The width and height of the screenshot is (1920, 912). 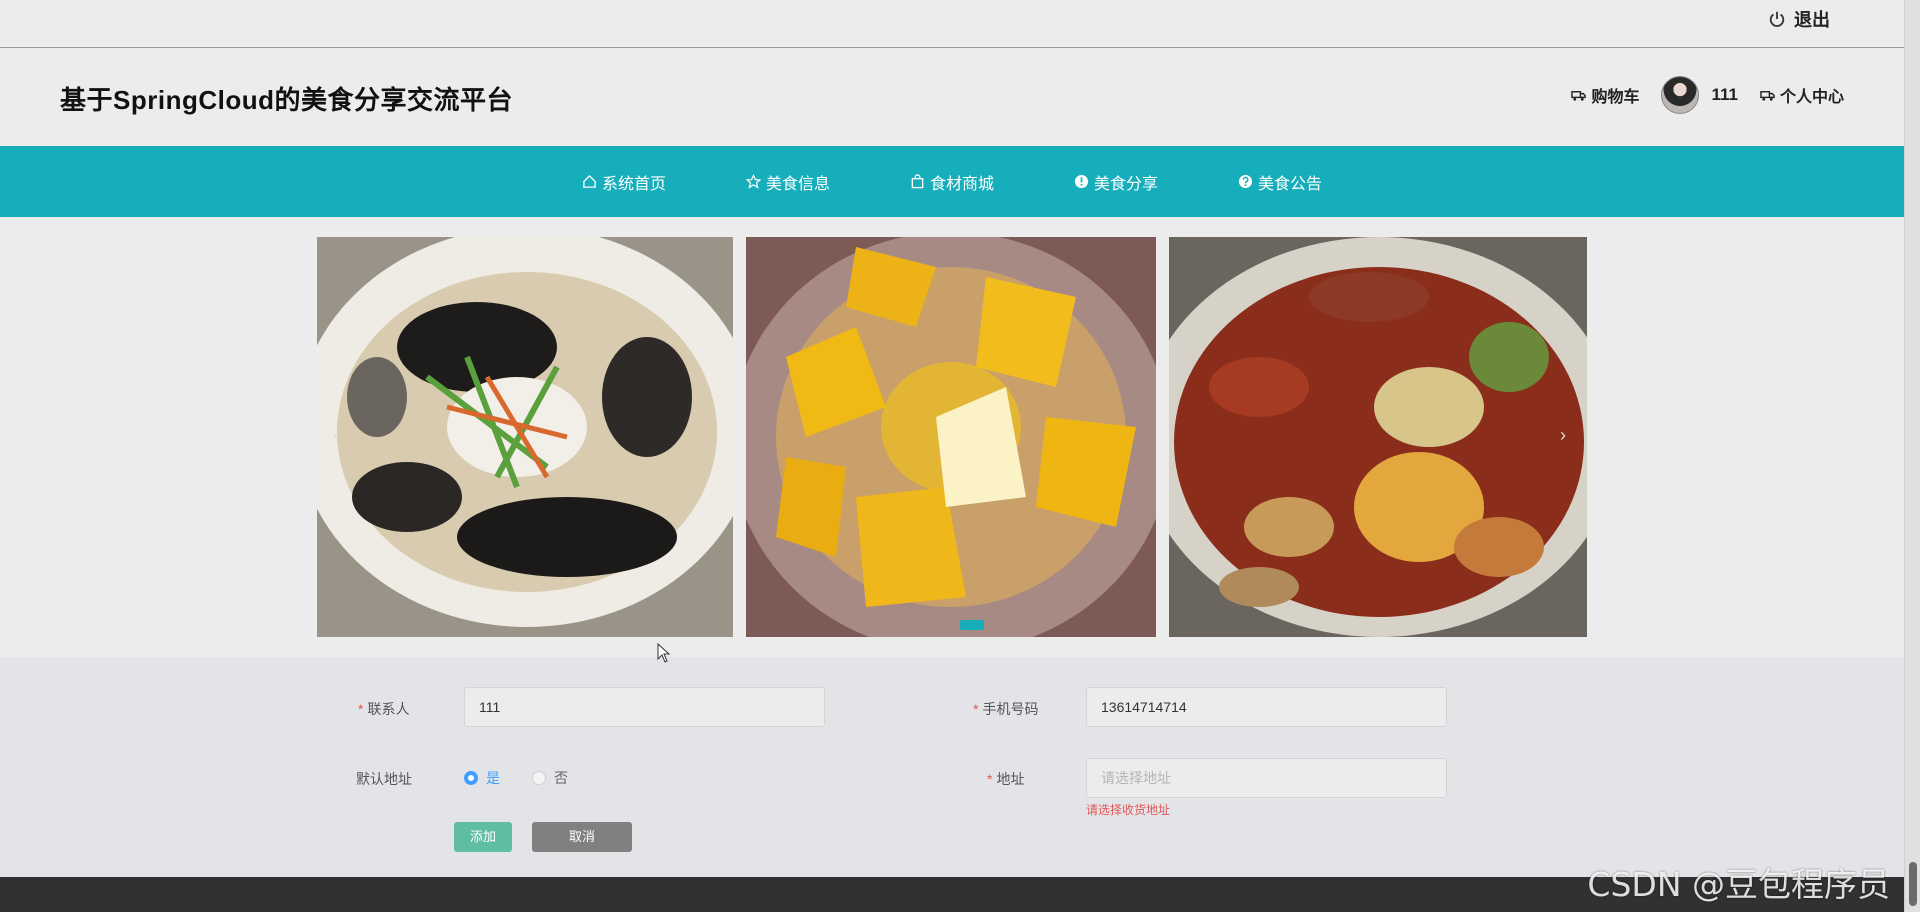 I want to click on contact-input: 111, so click(x=644, y=707).